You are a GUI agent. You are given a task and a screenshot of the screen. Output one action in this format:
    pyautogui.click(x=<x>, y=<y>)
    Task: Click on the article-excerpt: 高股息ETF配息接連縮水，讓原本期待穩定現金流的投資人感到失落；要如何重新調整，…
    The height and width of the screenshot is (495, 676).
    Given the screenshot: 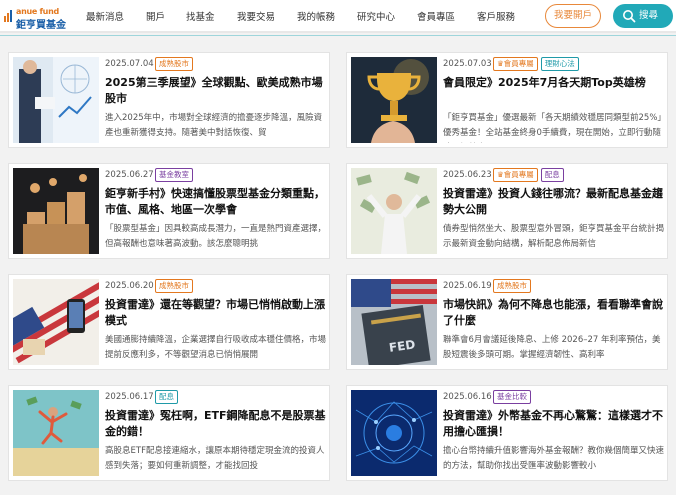 What is the action you would take?
    pyautogui.click(x=215, y=458)
    